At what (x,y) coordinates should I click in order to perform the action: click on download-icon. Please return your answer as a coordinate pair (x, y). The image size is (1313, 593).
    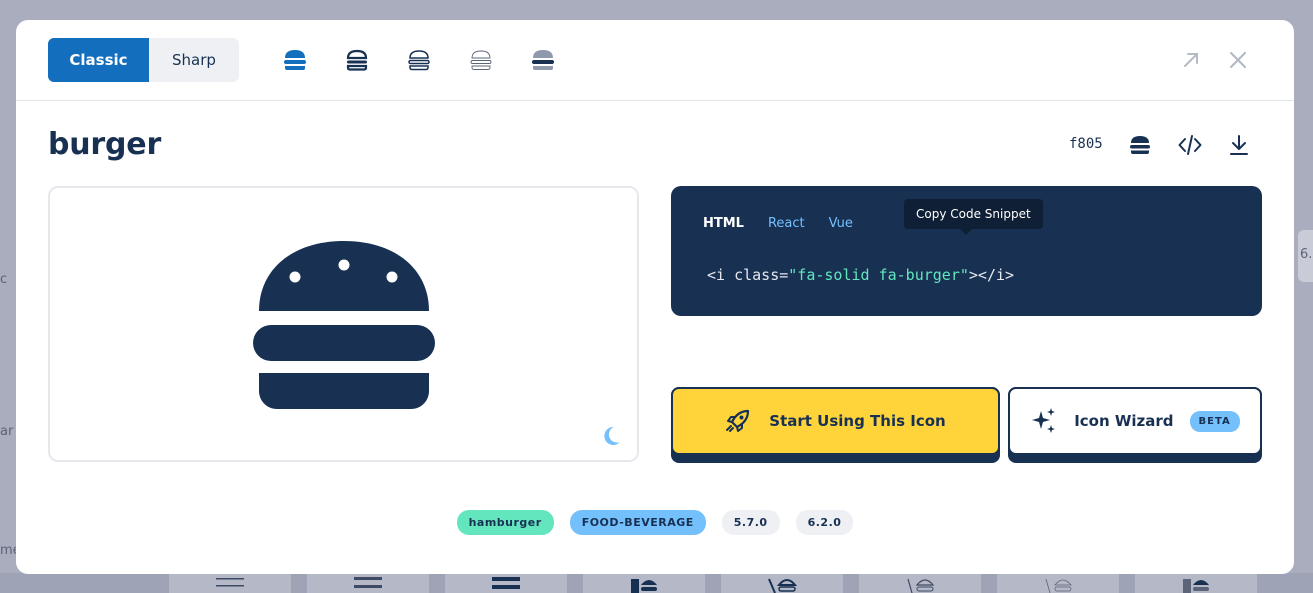
    Looking at the image, I should click on (1239, 145).